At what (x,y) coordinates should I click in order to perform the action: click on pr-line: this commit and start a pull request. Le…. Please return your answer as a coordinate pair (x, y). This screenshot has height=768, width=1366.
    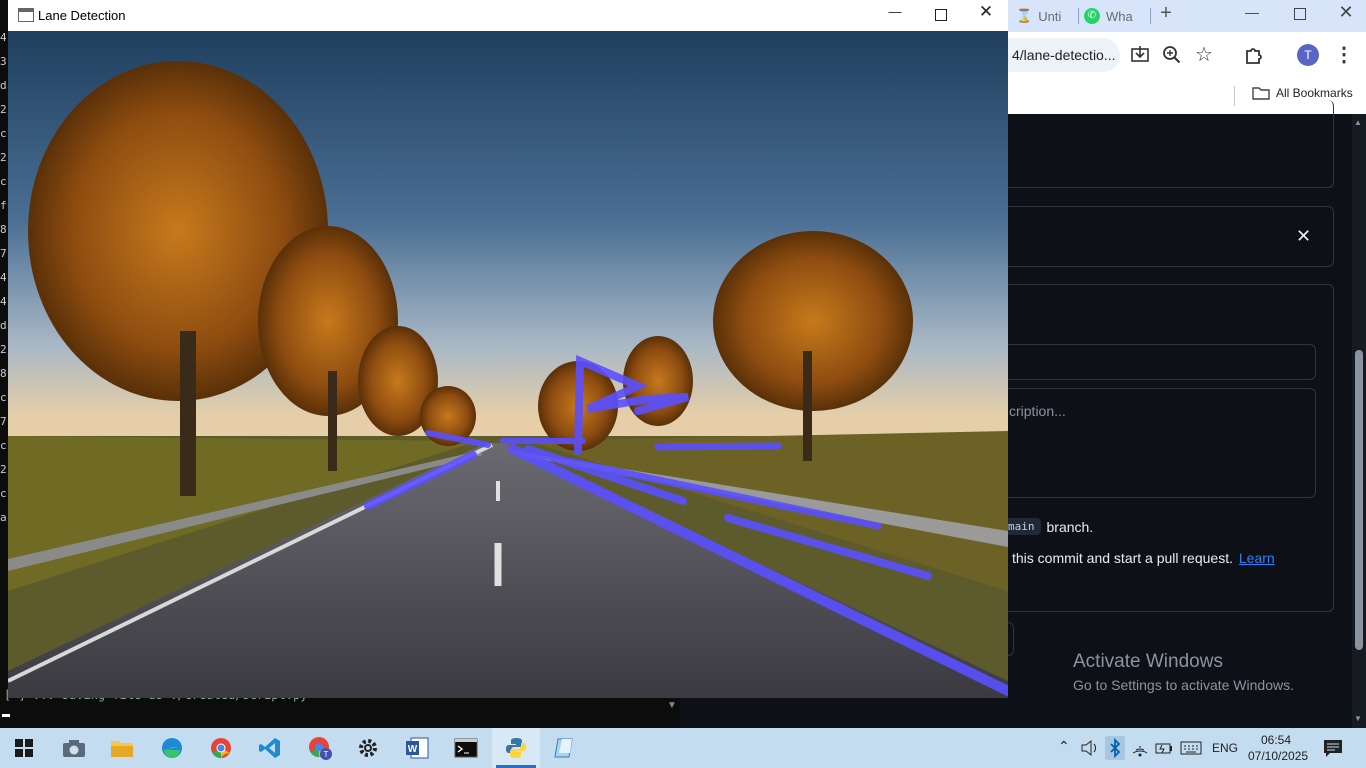
    Looking at the image, I should click on (1143, 558).